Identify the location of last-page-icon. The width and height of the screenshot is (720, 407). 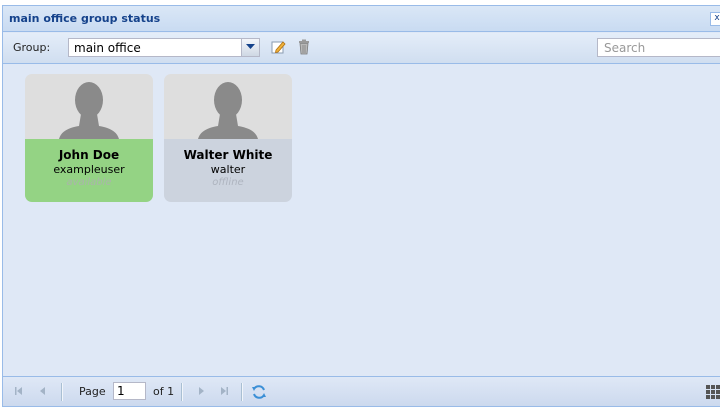
(224, 391).